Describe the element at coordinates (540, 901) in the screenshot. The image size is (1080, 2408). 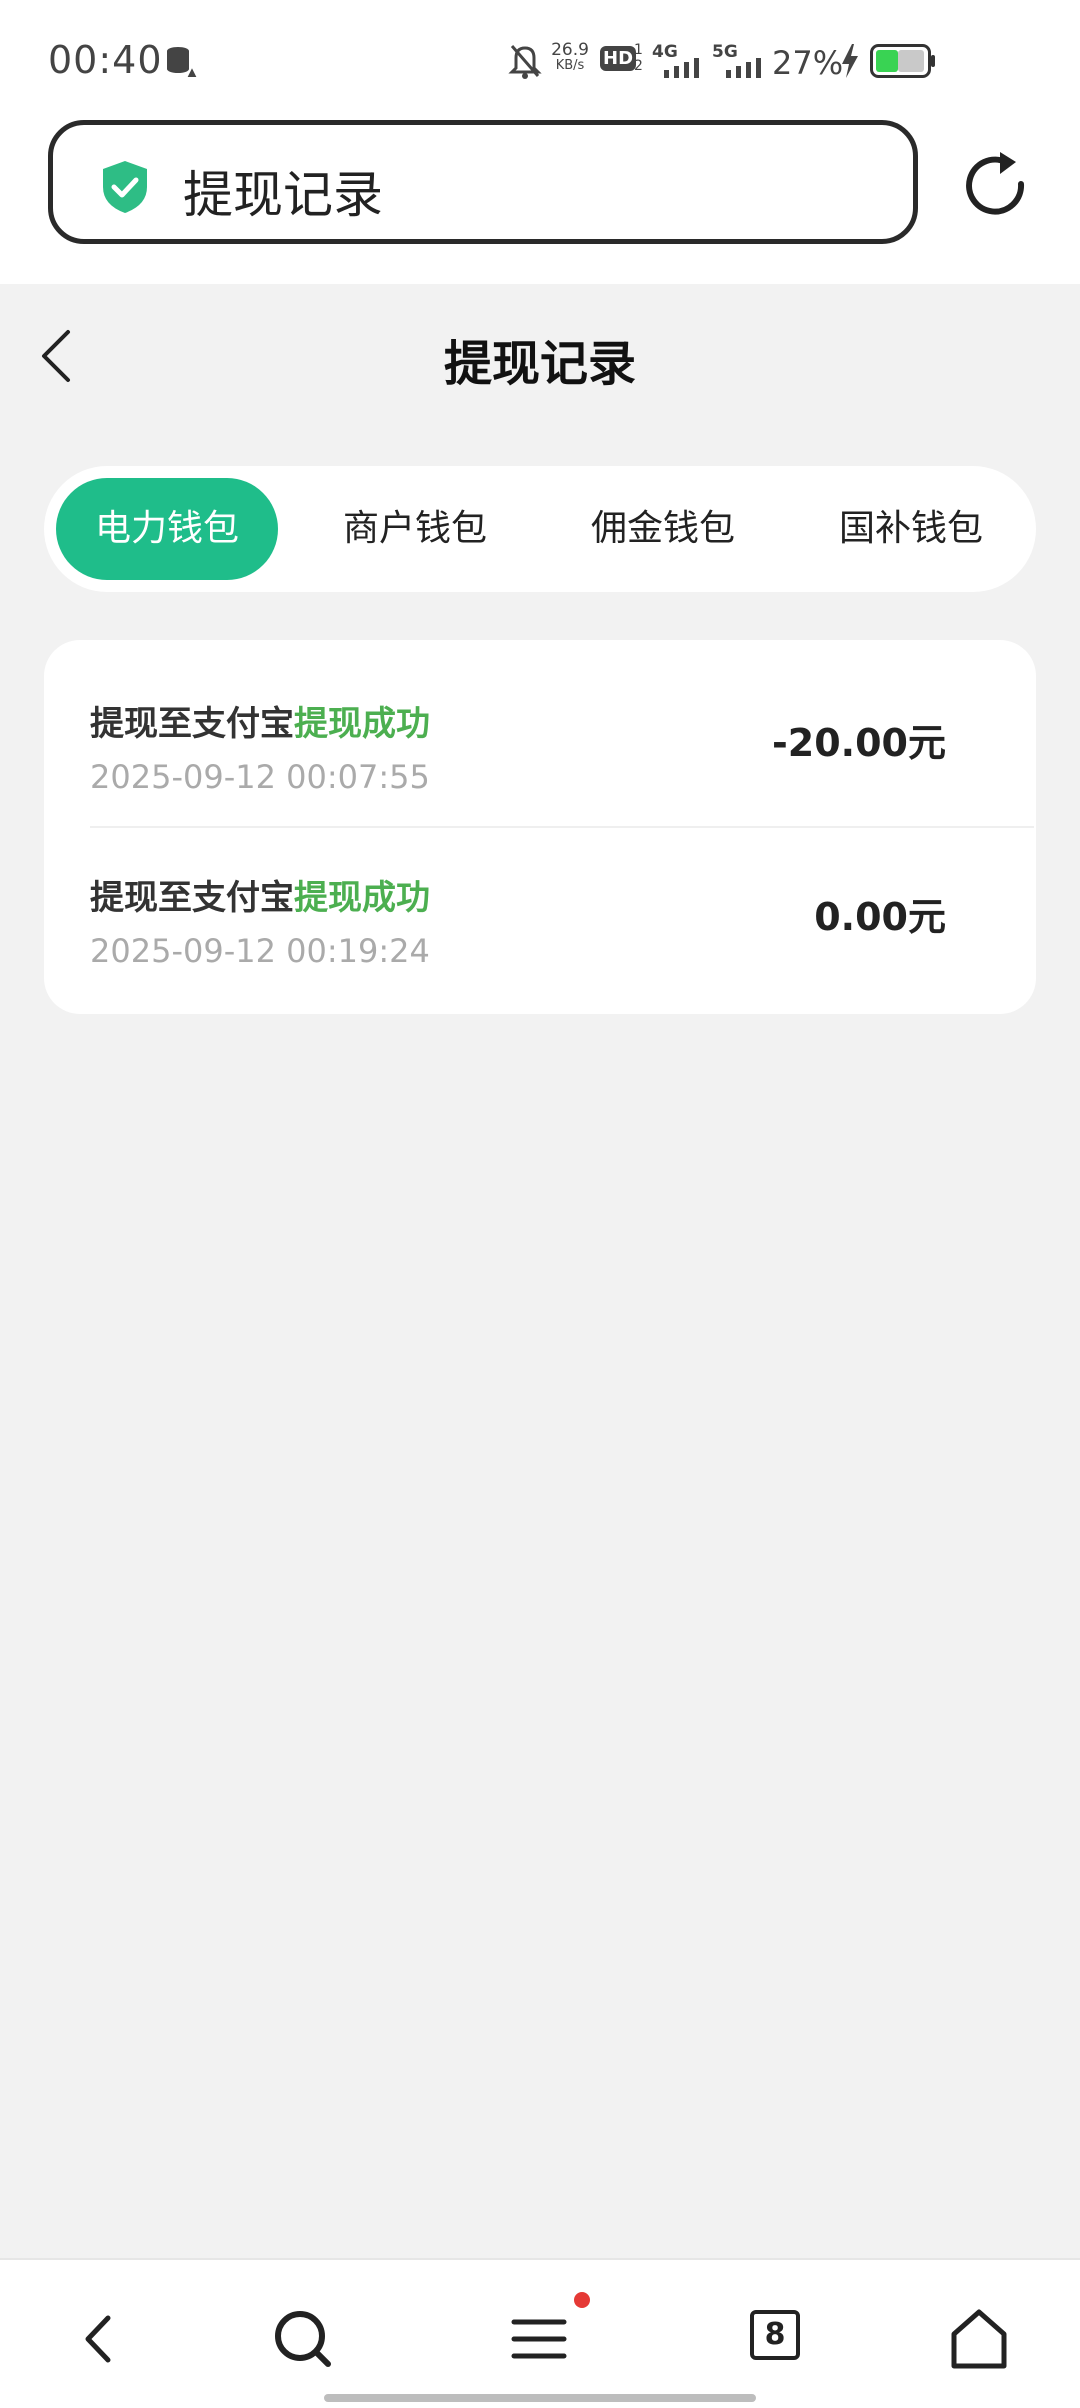
I see `list-item: 提现至支付宝提现成功 2025-09-12 00:19:24 0.00元` at that location.